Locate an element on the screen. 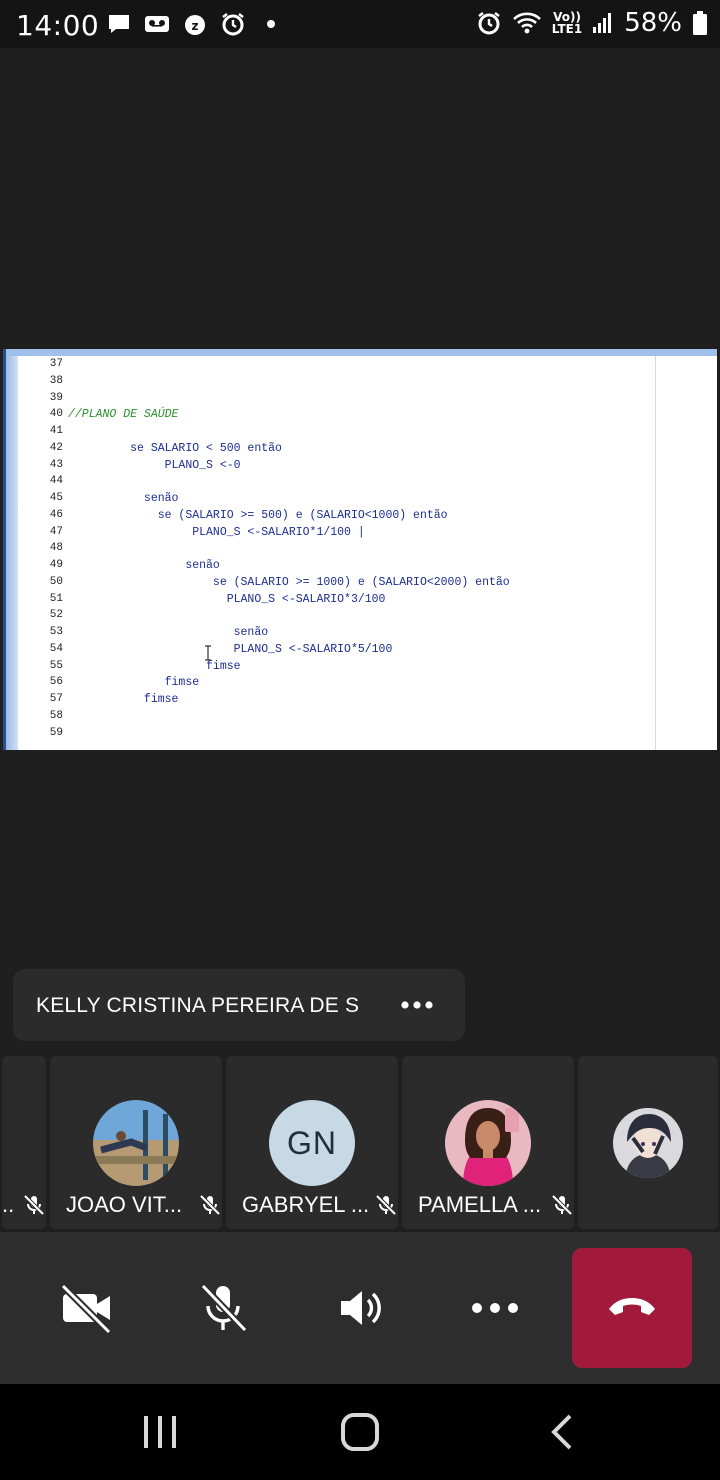 The width and height of the screenshot is (720, 1480). presenter-label: KELLY CRISTINA PEREIRA DE S is located at coordinates (239, 1005).